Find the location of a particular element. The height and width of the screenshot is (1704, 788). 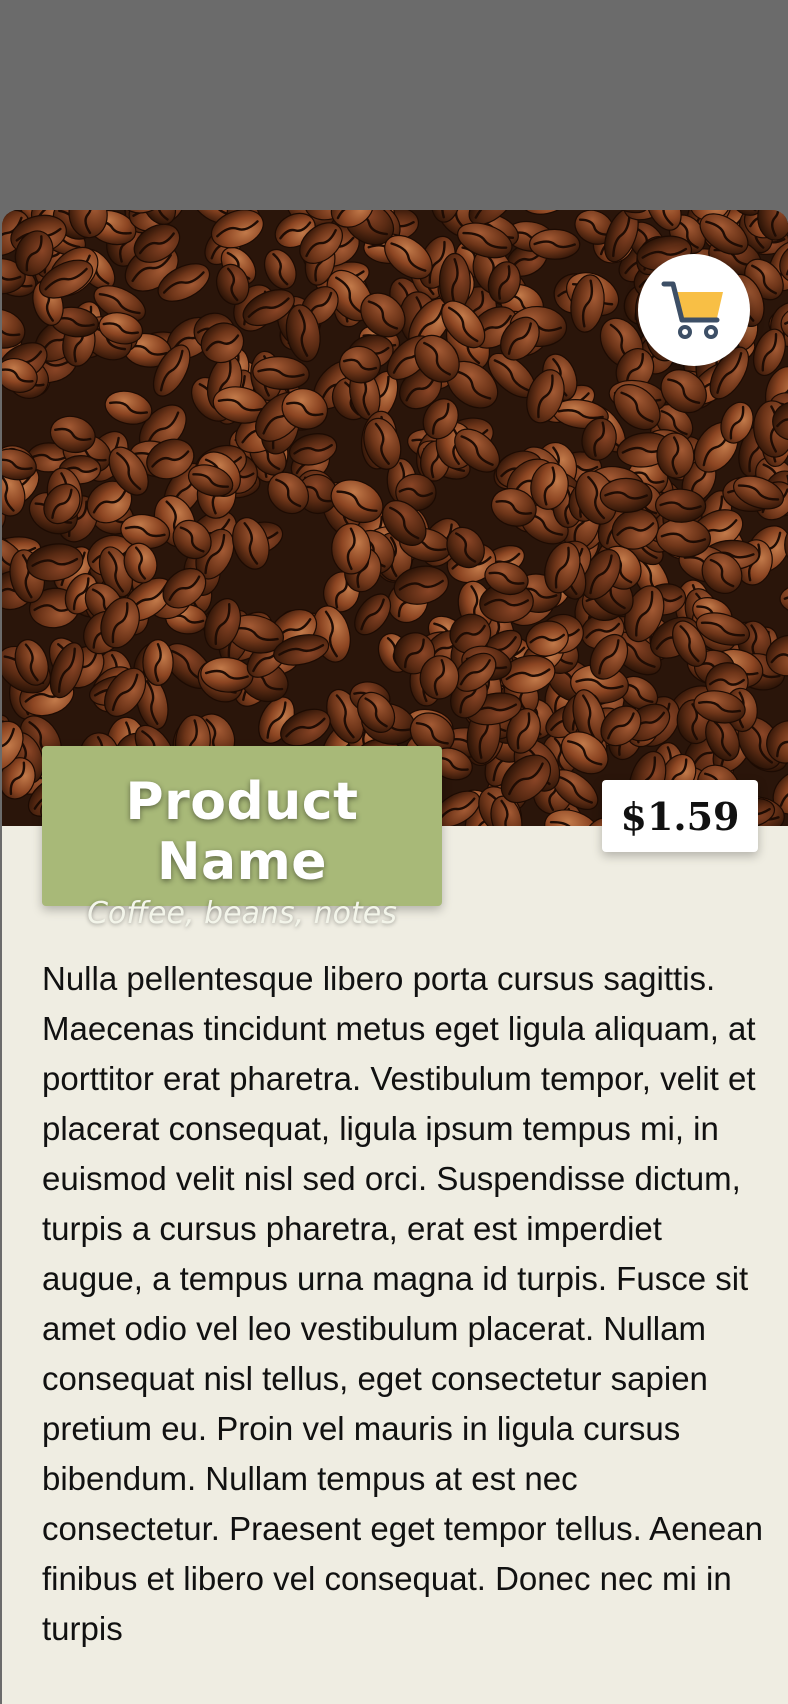

product-subtitle: Coffee, beans, notes is located at coordinates (242, 913).